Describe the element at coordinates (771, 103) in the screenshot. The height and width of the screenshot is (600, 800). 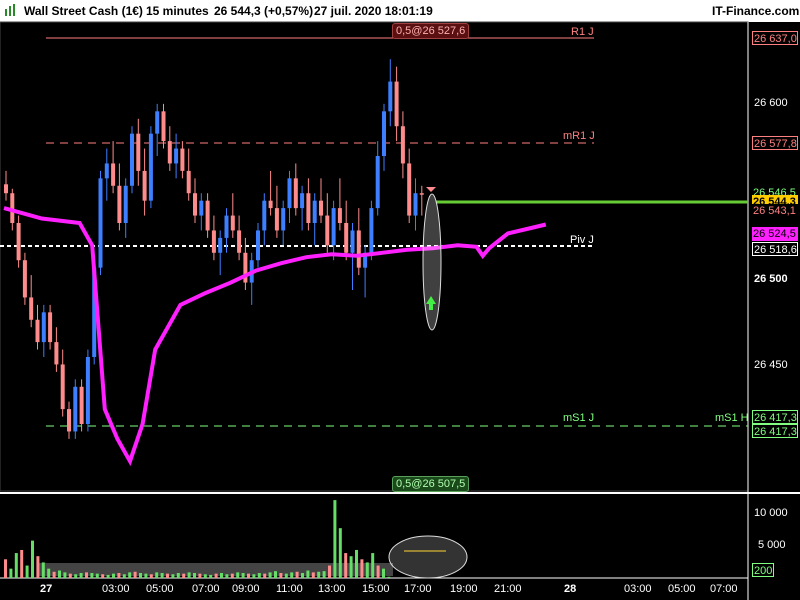
I see `price-tick-26600: 26 600` at that location.